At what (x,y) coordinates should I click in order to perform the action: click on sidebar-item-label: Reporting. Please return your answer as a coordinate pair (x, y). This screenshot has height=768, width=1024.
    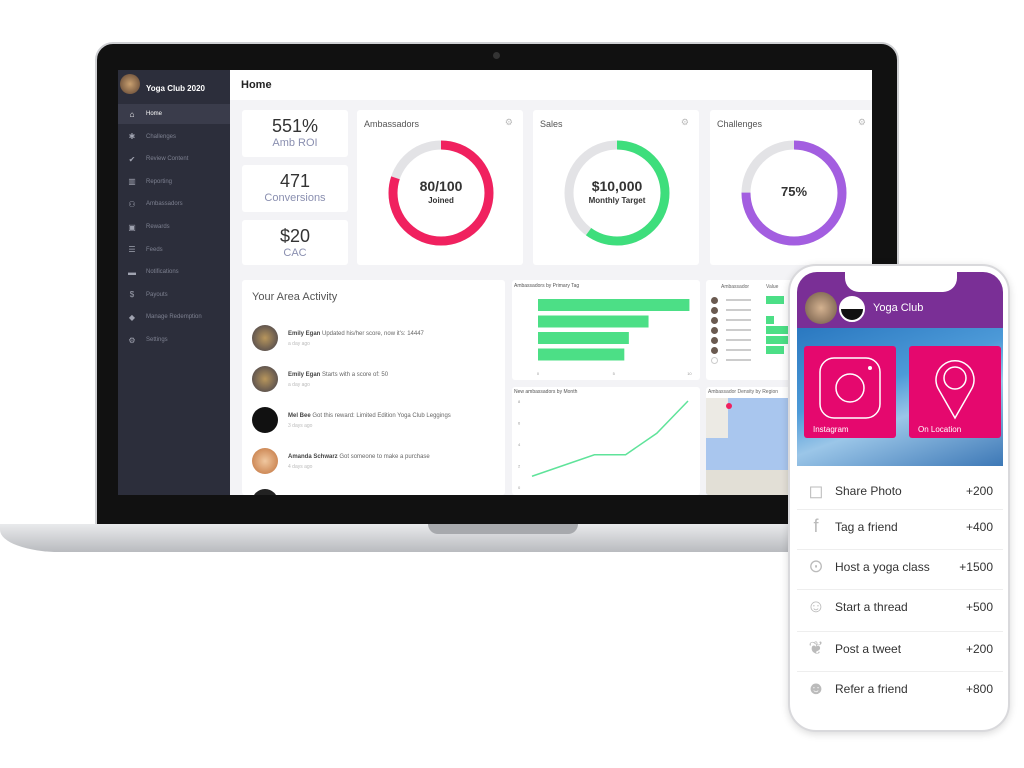
    Looking at the image, I should click on (159, 181).